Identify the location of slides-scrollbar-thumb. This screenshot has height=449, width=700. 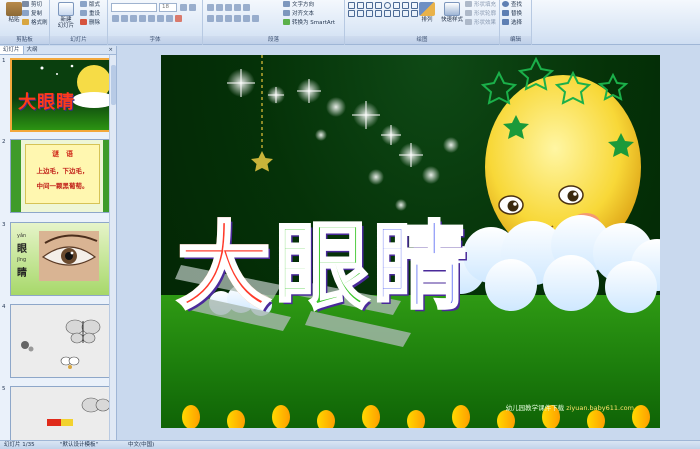
(113, 85).